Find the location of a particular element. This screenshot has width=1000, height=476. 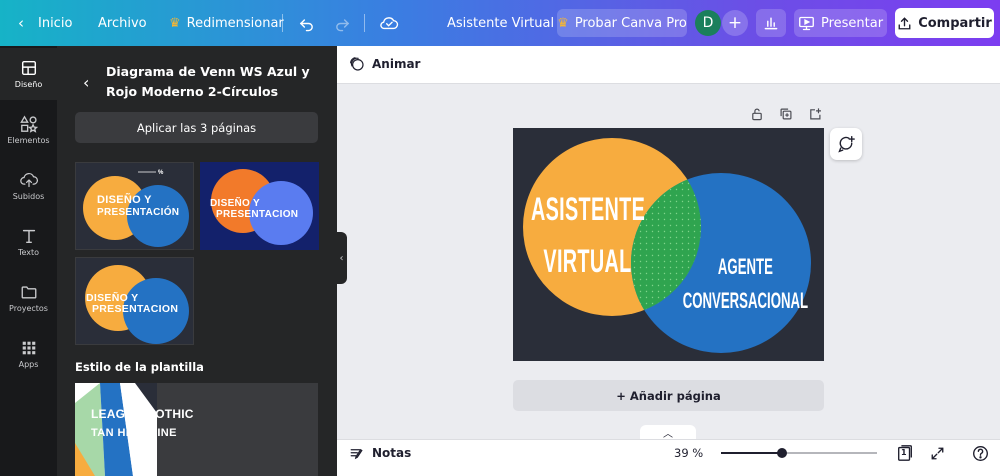

rail-item-label: Texto is located at coordinates (28, 252).